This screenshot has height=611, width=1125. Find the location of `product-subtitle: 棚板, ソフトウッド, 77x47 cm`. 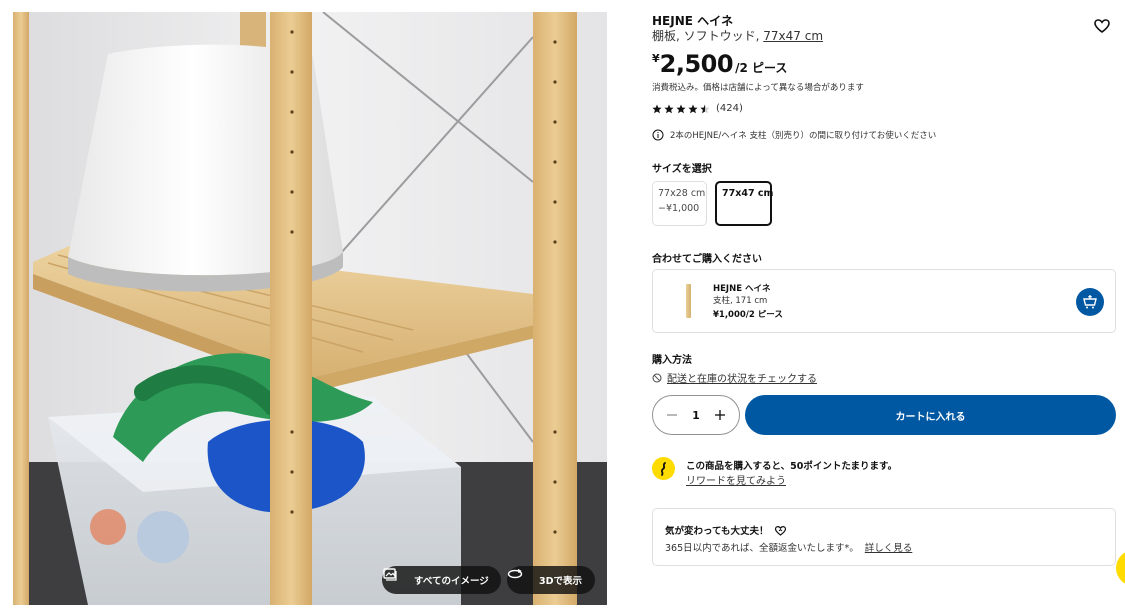

product-subtitle: 棚板, ソフトウッド, 77x47 cm is located at coordinates (737, 35).